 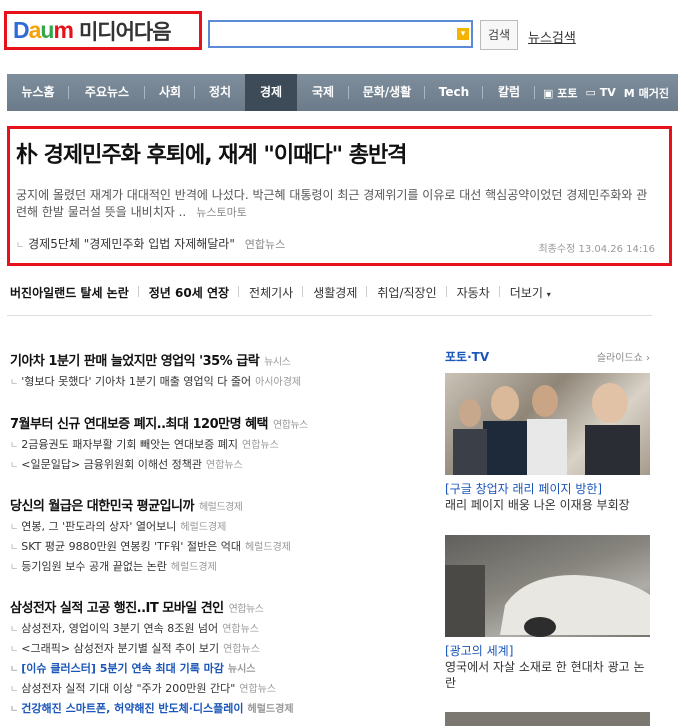 I want to click on news-title: 삼성전자 실적 고공 행진..IT 모바일 견인 연합뉴스, so click(x=220, y=606).